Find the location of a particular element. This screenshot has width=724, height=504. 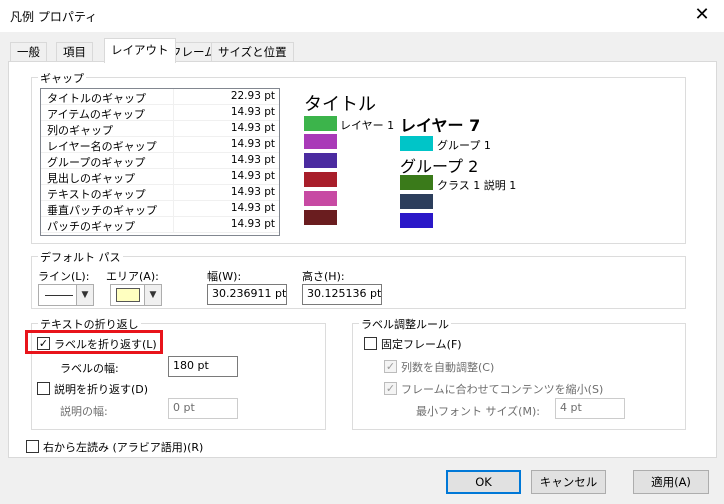

line-style-preview is located at coordinates (59, 295).